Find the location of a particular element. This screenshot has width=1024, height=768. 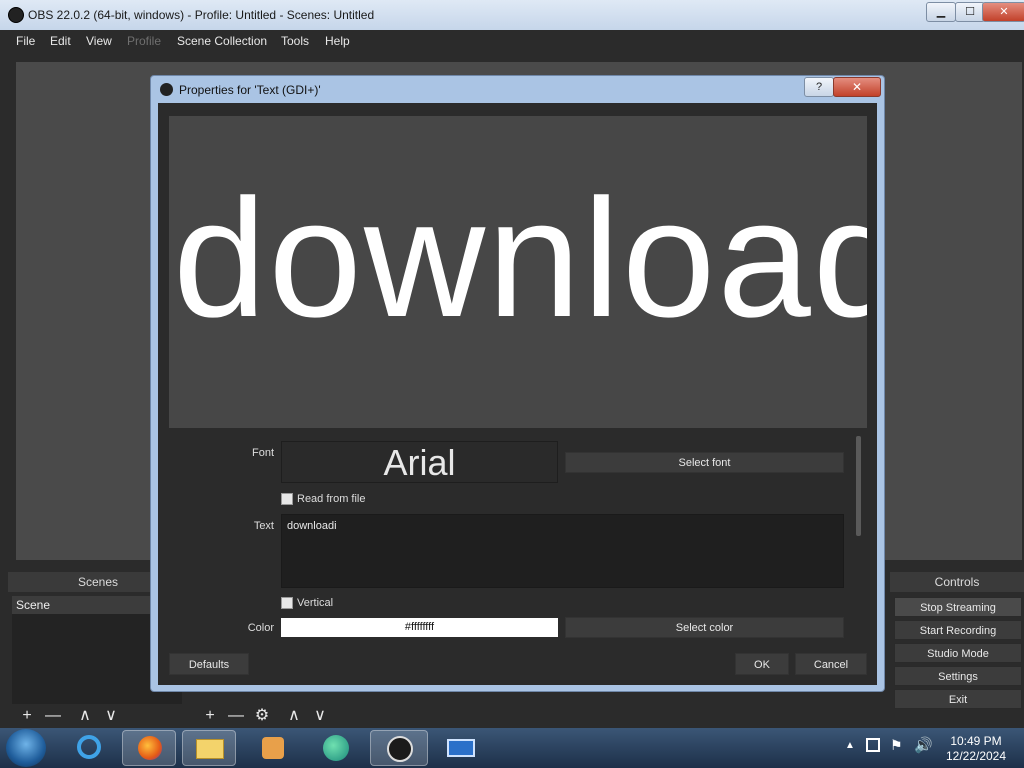

remove-scene-button: — is located at coordinates (53, 716).